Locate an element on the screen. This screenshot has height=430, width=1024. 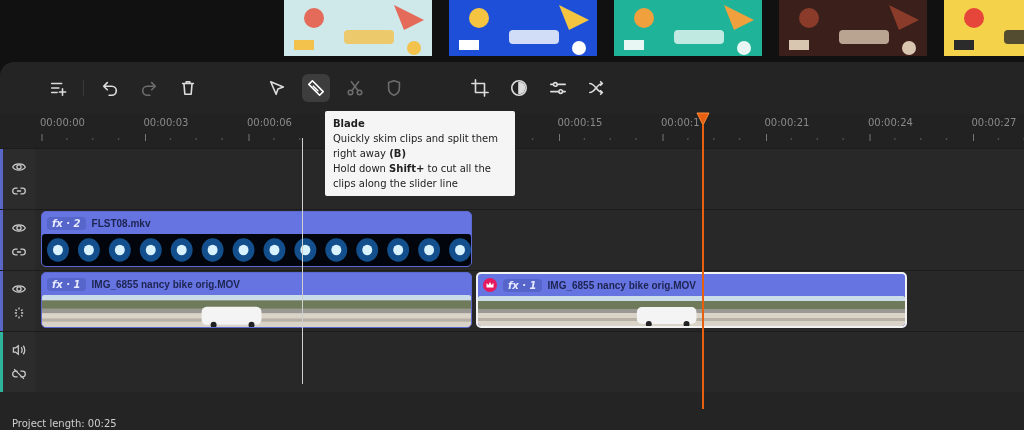
burst-icon is located at coordinates (19, 313).